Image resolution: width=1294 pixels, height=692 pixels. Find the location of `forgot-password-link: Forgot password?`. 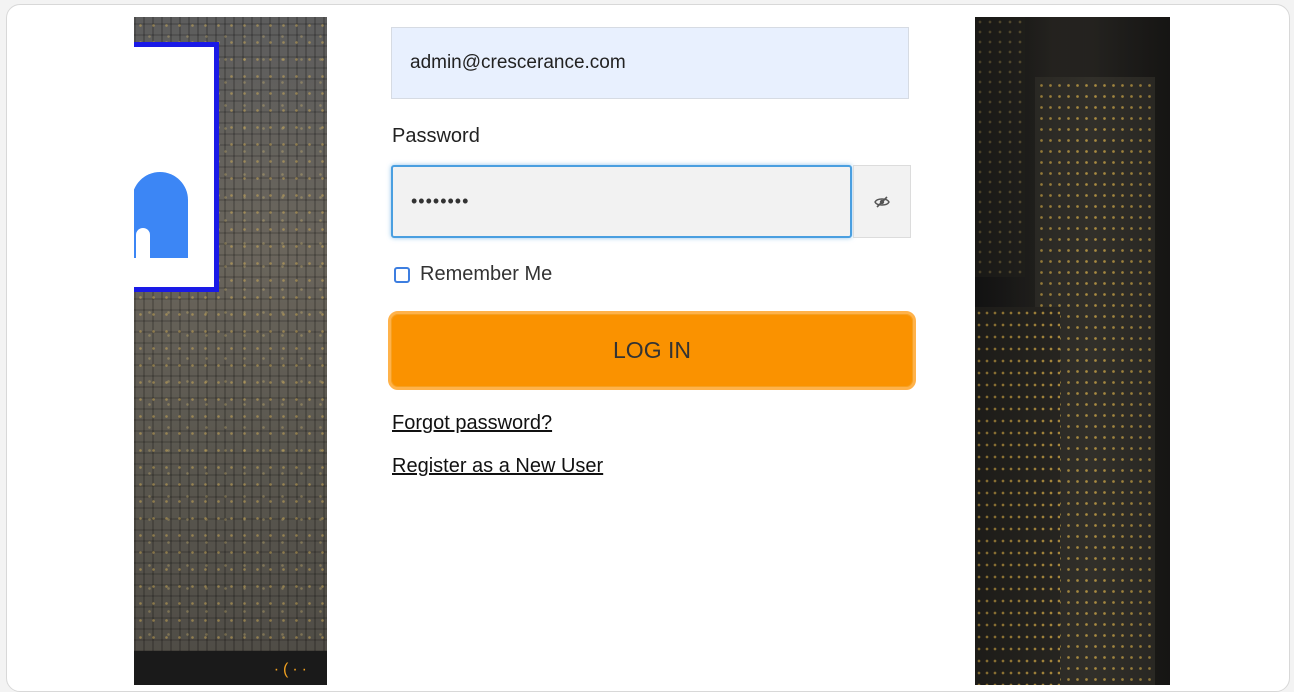

forgot-password-link: Forgot password? is located at coordinates (472, 423).